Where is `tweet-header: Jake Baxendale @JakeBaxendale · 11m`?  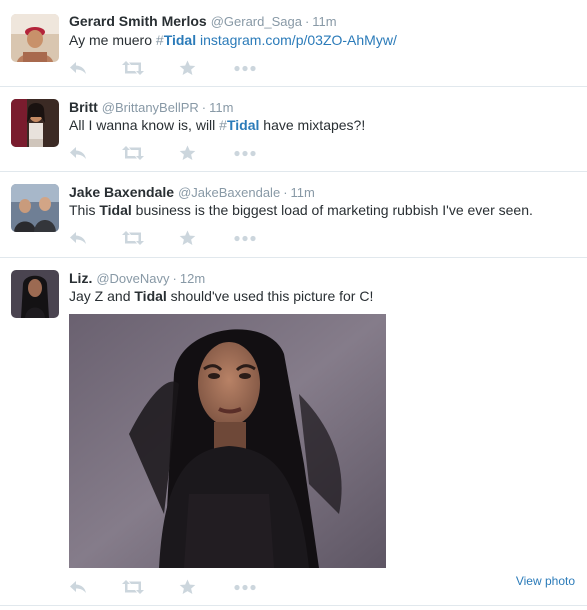
tweet-header: Jake Baxendale @JakeBaxendale · 11m is located at coordinates (192, 192).